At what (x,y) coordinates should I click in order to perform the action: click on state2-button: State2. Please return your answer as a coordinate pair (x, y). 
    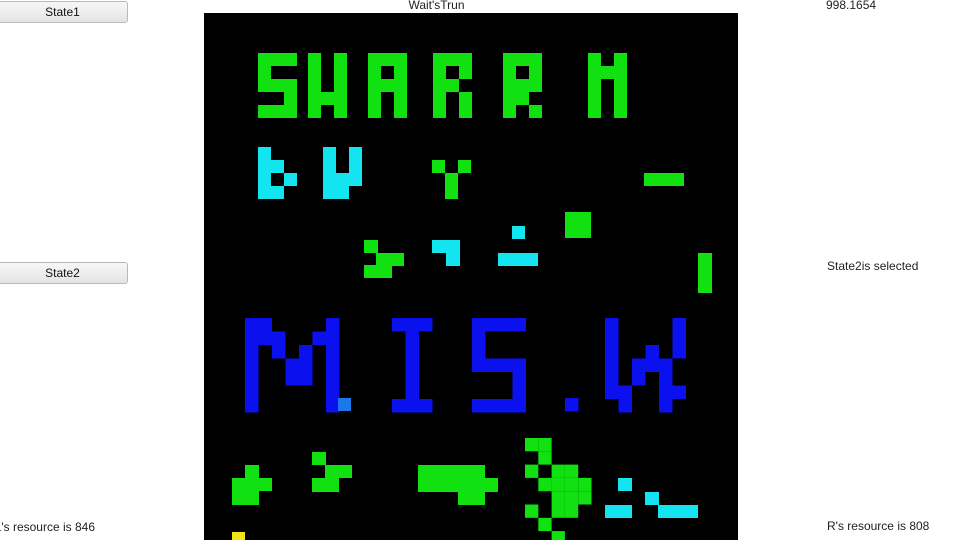
    Looking at the image, I should click on (64, 273).